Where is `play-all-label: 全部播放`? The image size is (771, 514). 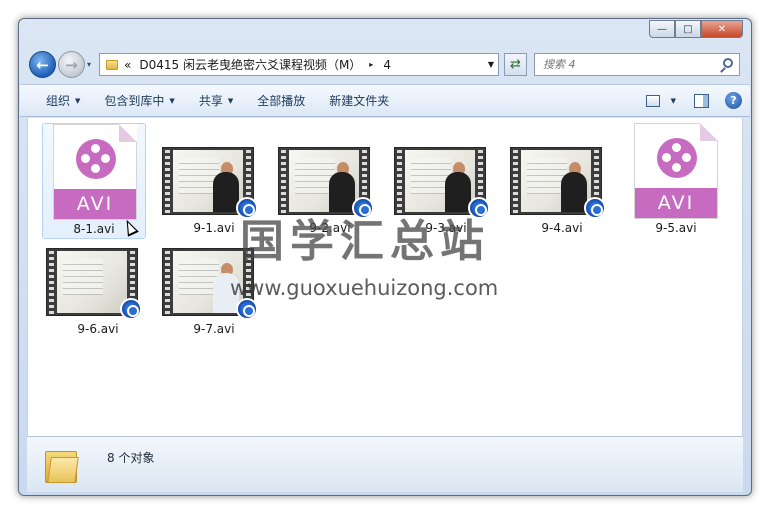
play-all-label: 全部播放 is located at coordinates (281, 101).